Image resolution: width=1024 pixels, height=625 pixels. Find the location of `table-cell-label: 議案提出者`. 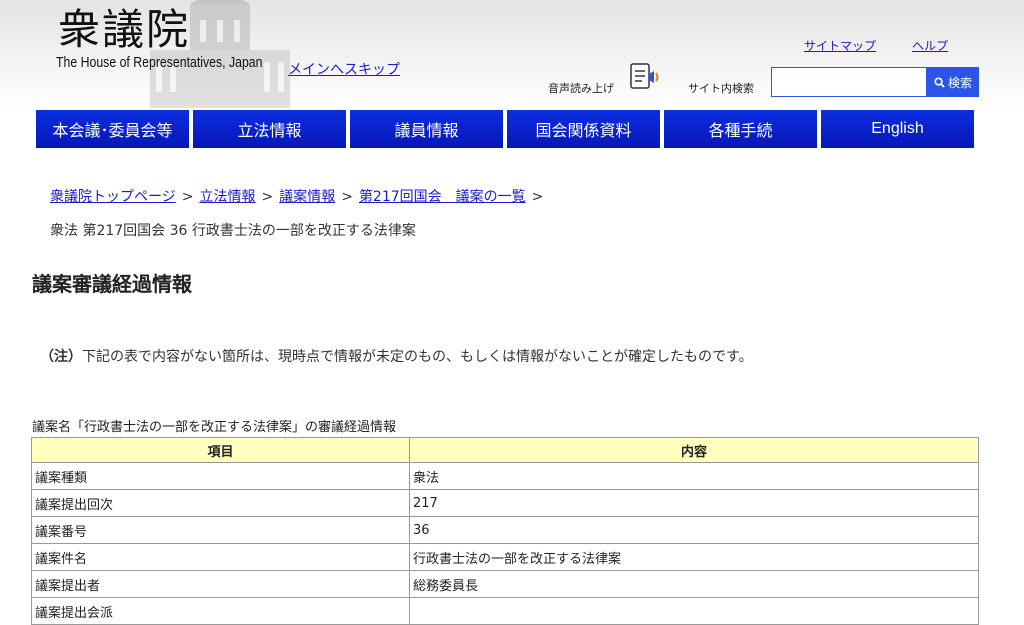

table-cell-label: 議案提出者 is located at coordinates (220, 584).